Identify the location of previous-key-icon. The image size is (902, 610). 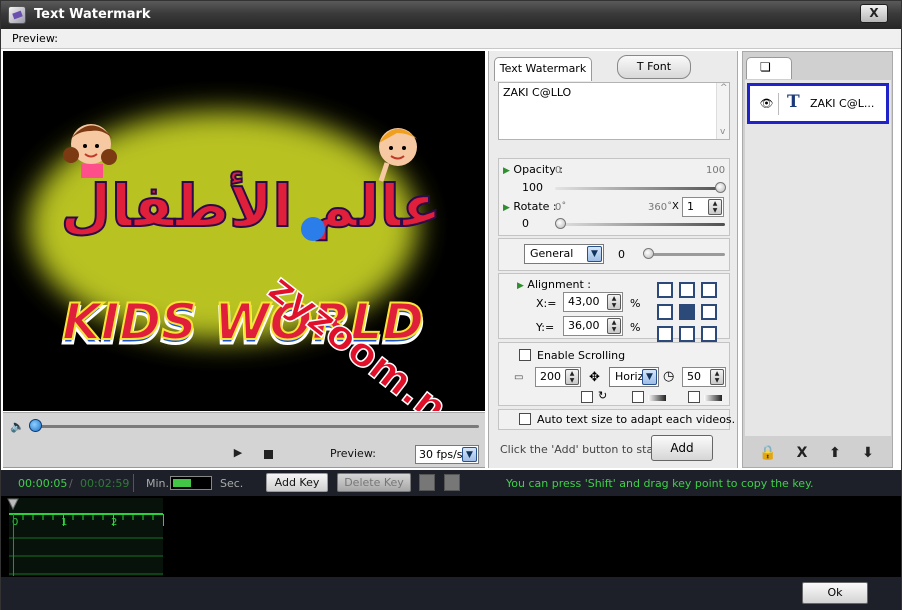
(427, 482).